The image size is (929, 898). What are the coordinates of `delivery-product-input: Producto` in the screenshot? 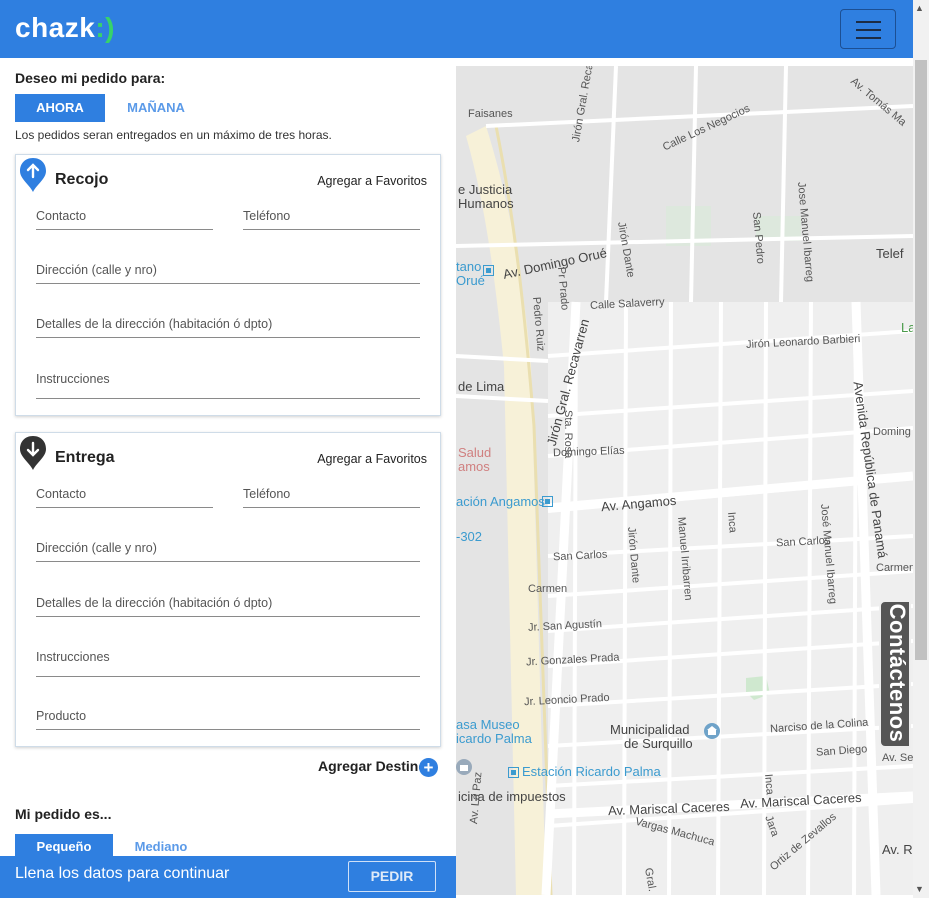 It's located at (228, 719).